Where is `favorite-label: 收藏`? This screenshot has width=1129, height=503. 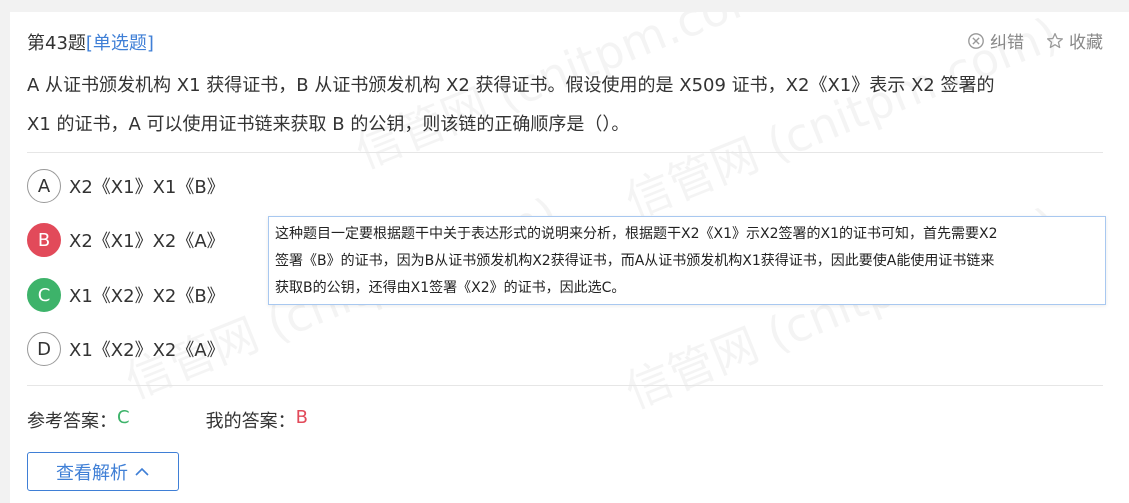 favorite-label: 收藏 is located at coordinates (1086, 43).